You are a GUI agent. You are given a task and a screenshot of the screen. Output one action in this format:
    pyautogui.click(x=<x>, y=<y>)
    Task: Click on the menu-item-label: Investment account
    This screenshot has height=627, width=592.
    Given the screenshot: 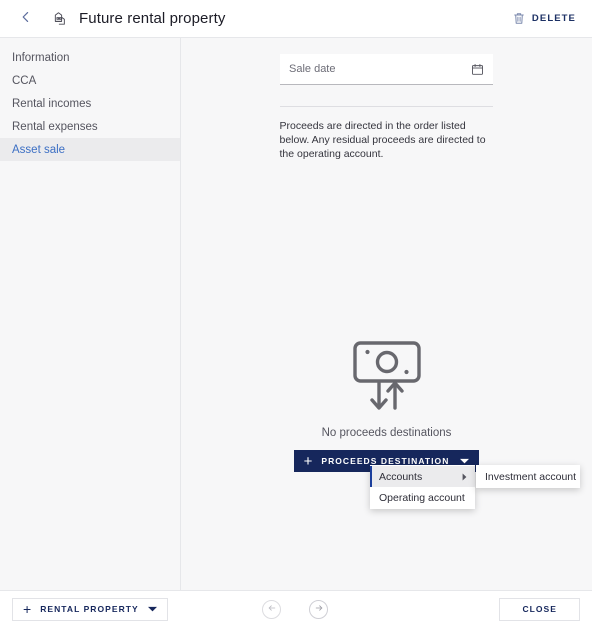 What is the action you would take?
    pyautogui.click(x=531, y=476)
    